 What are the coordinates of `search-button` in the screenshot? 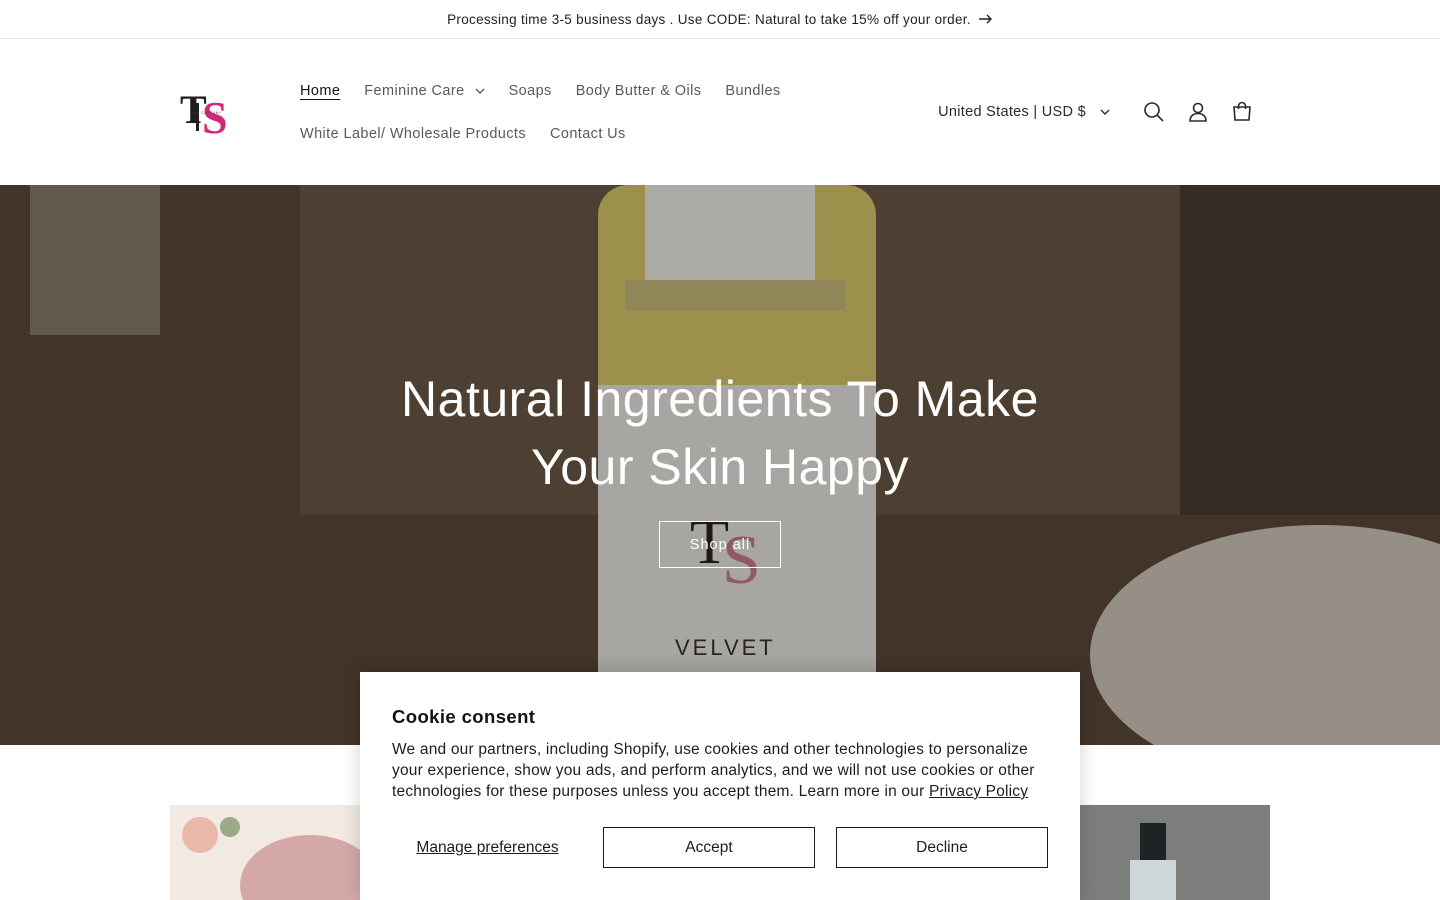 It's located at (1154, 112).